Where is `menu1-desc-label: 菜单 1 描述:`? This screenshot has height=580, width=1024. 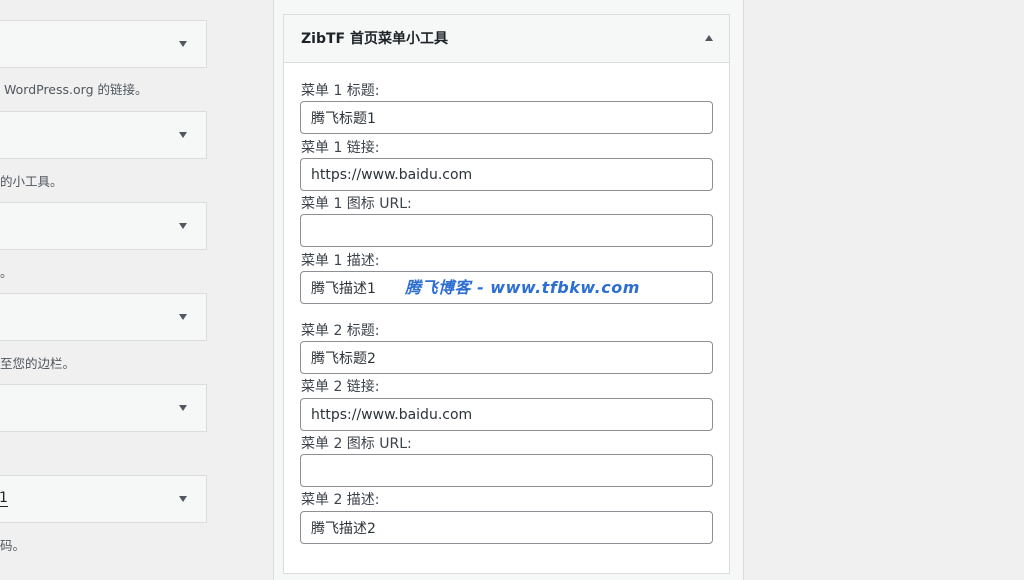 menu1-desc-label: 菜单 1 描述: is located at coordinates (340, 261).